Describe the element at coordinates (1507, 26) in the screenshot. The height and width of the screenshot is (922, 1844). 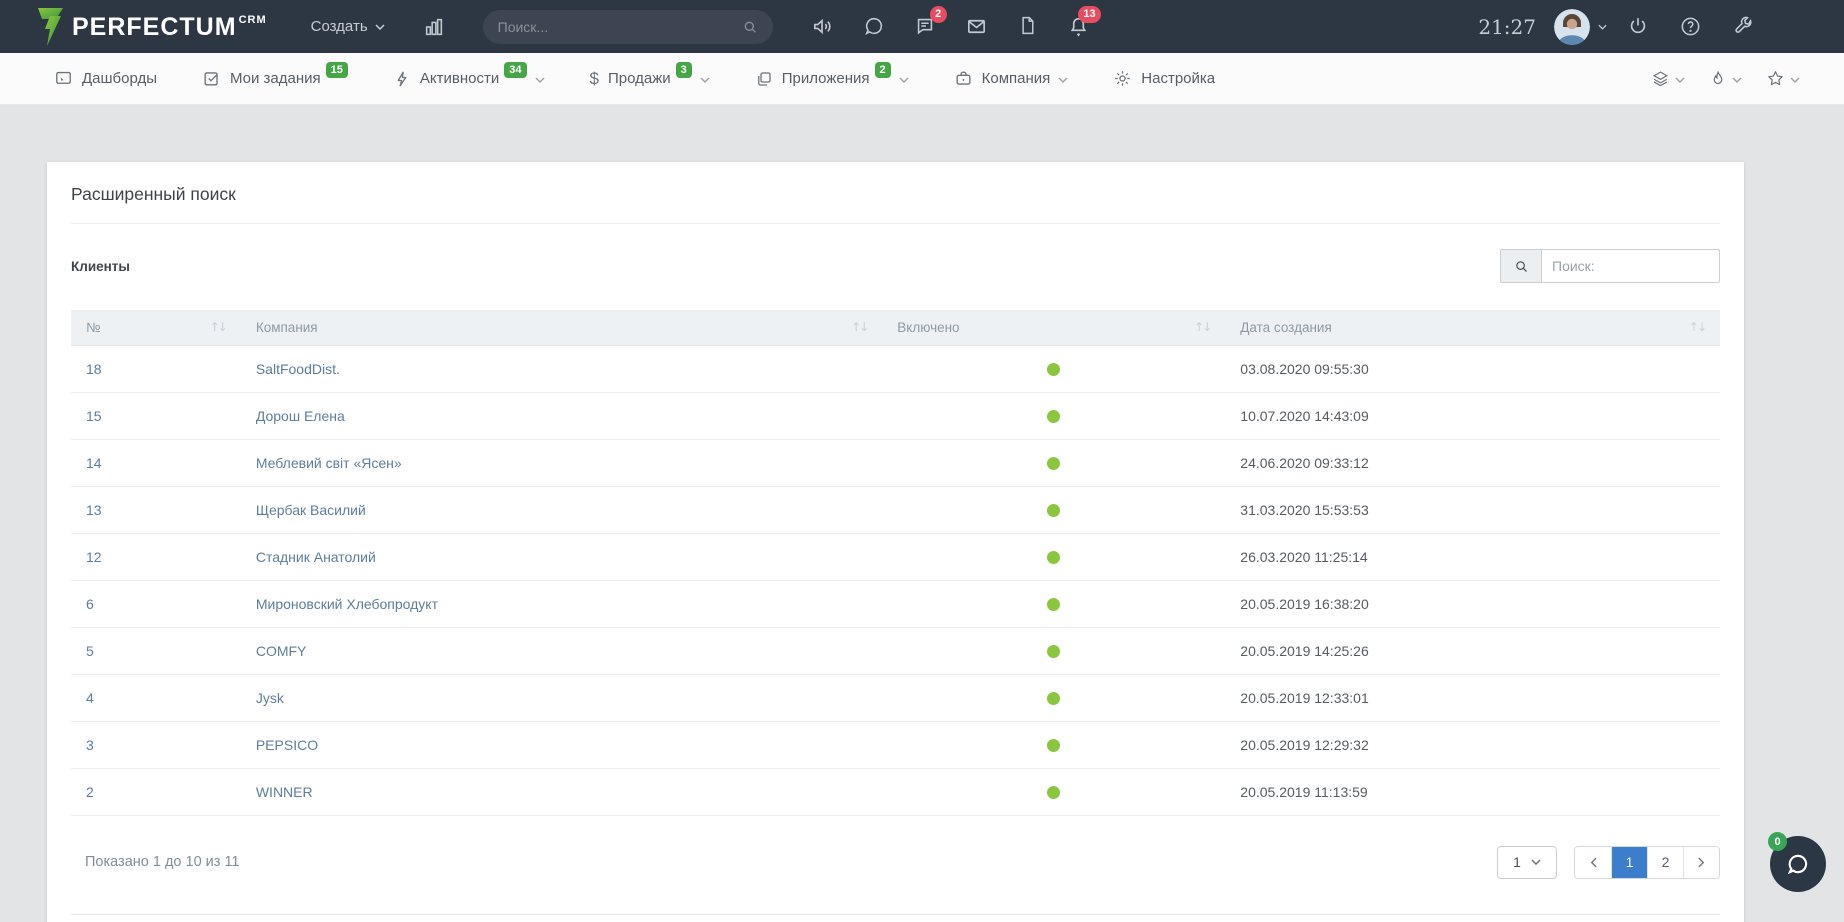
I see `clock: 21:27` at that location.